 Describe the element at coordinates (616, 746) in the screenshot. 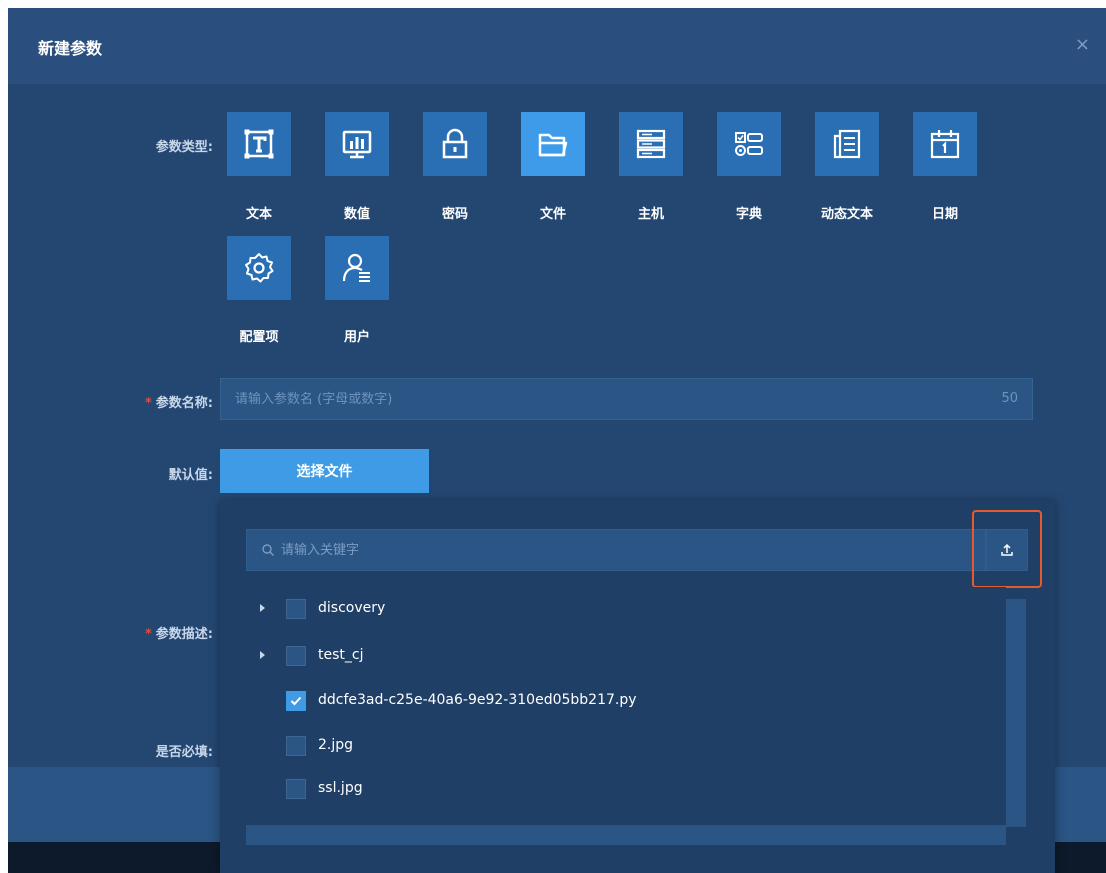

I see `tree-row-file: 2.jpg` at that location.